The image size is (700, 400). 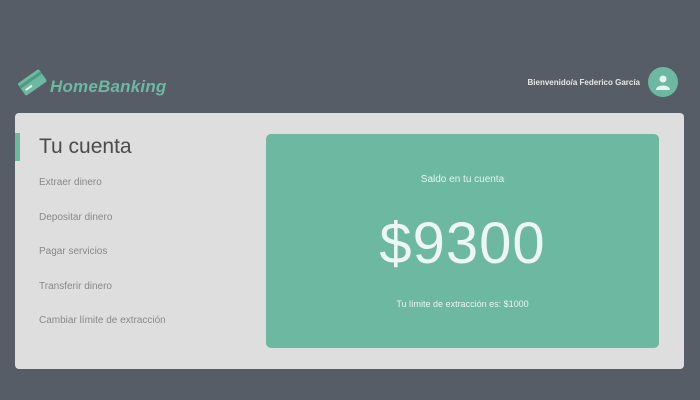 What do you see at coordinates (102, 193) in the screenshot?
I see `menu-item-extraer: Extraer dinero` at bounding box center [102, 193].